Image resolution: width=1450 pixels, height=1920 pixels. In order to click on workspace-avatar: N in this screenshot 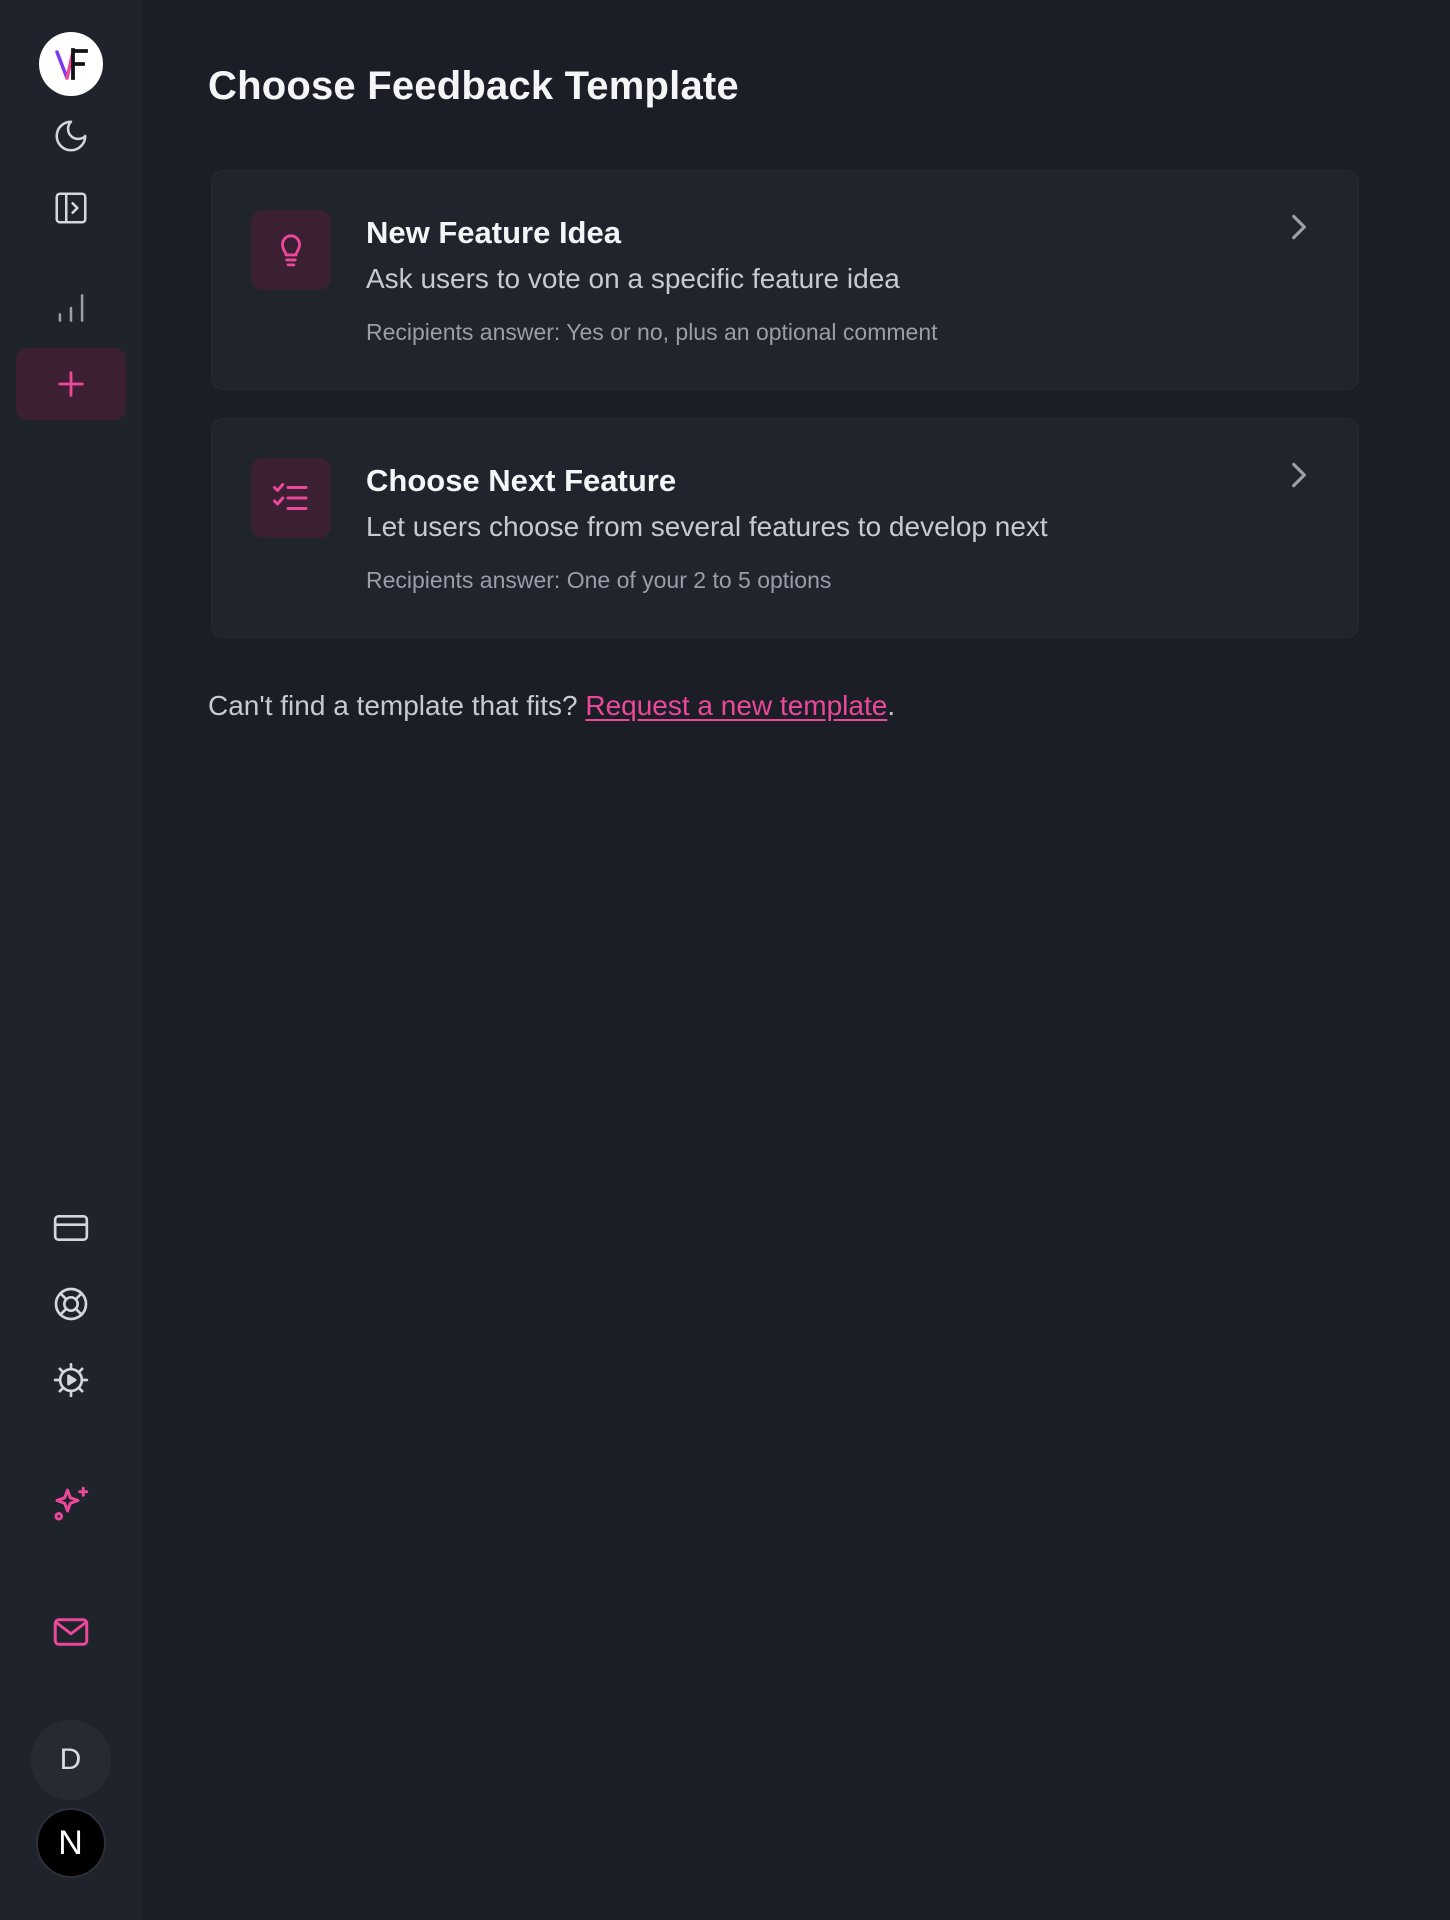, I will do `click(70, 1843)`.